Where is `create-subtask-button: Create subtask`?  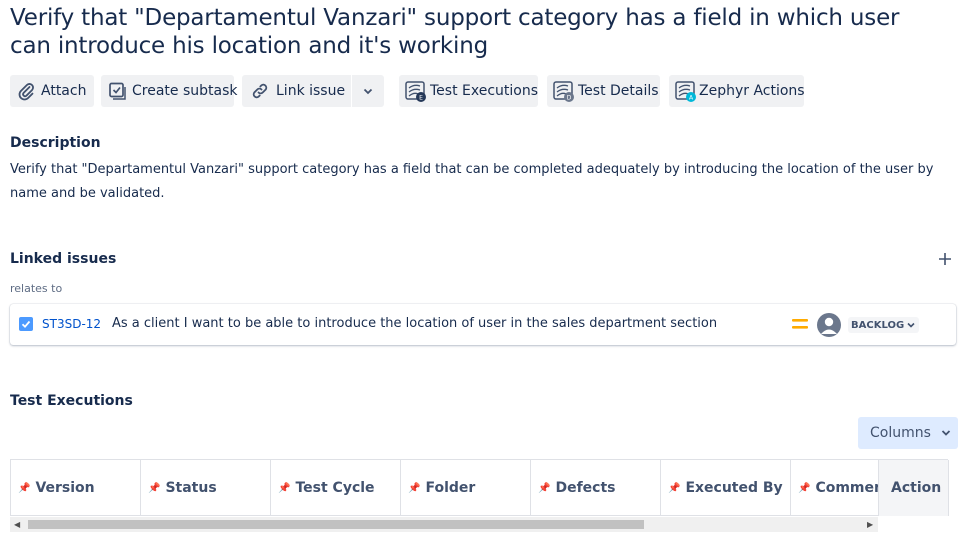 create-subtask-button: Create subtask is located at coordinates (169, 91).